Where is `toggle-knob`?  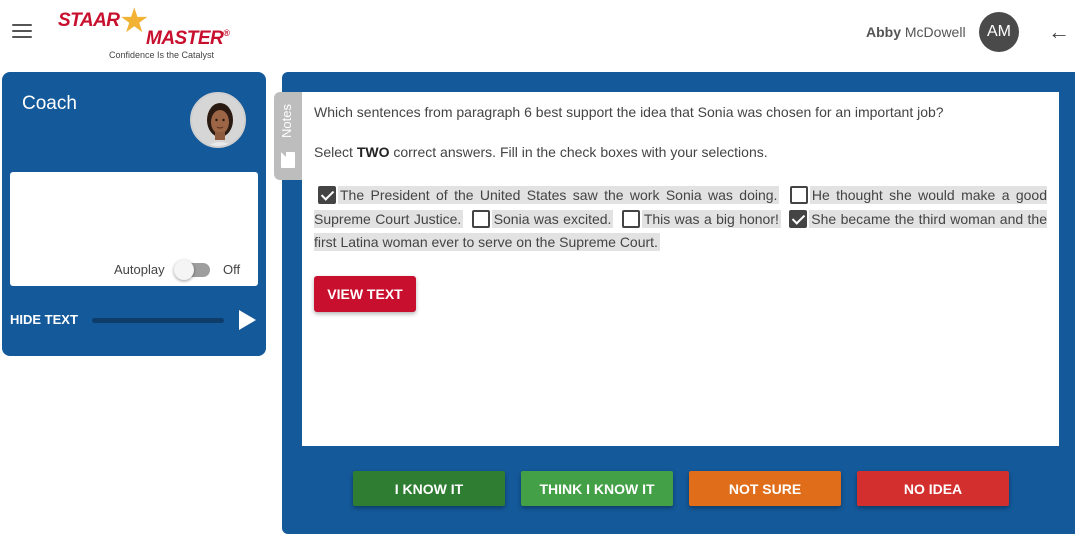 toggle-knob is located at coordinates (184, 270).